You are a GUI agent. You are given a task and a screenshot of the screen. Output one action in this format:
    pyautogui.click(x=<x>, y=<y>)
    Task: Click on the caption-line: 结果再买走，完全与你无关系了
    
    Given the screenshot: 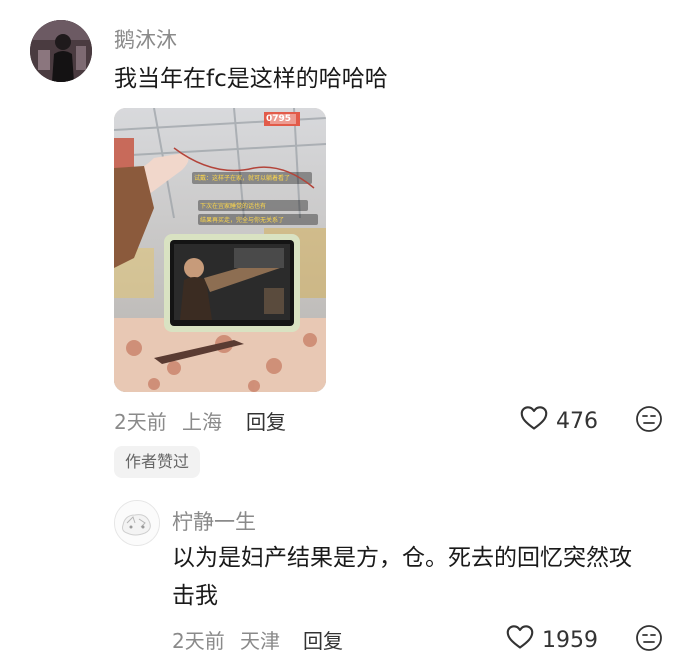 What is the action you would take?
    pyautogui.click(x=242, y=220)
    